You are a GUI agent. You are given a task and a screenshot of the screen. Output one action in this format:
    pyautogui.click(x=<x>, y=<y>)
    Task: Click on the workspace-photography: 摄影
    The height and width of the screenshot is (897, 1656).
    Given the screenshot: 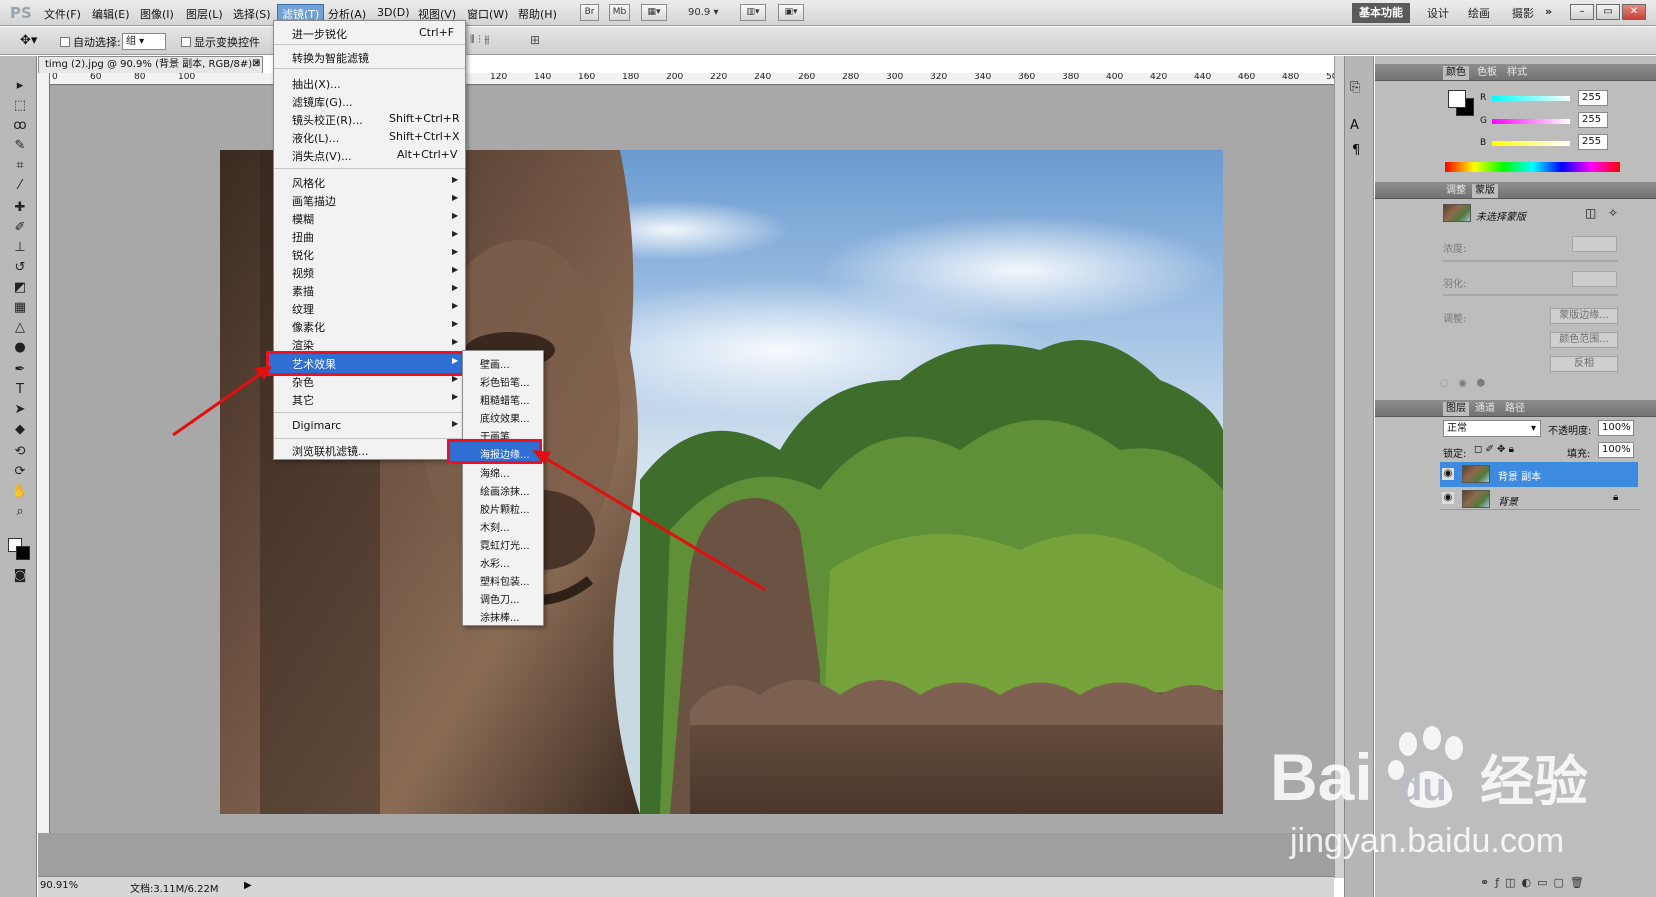 What is the action you would take?
    pyautogui.click(x=1523, y=13)
    